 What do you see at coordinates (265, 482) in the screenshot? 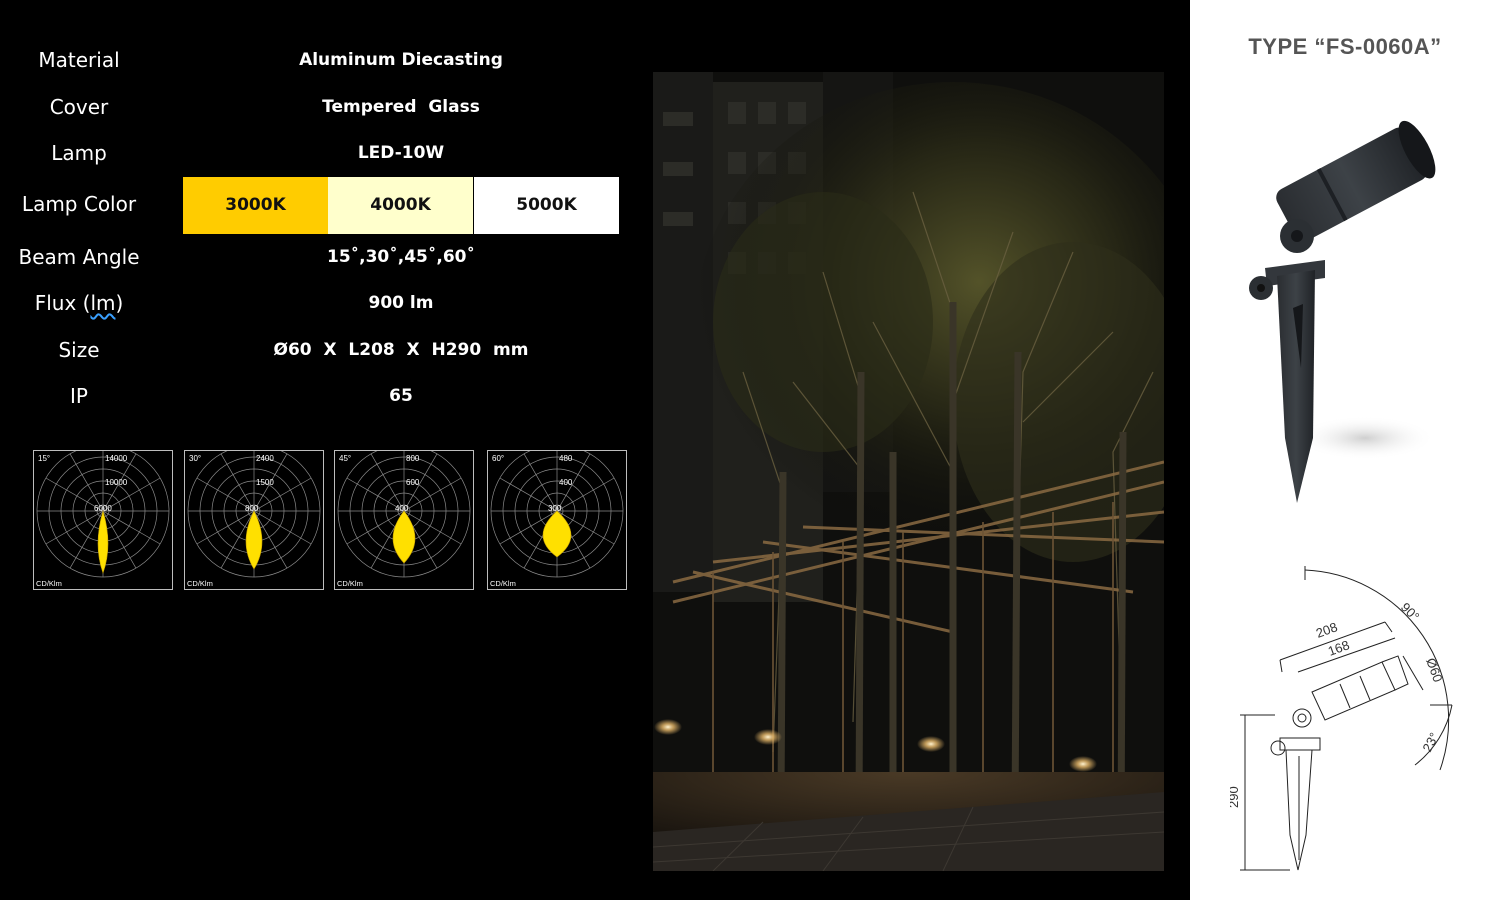
I see `polar-ring-label: 1500` at bounding box center [265, 482].